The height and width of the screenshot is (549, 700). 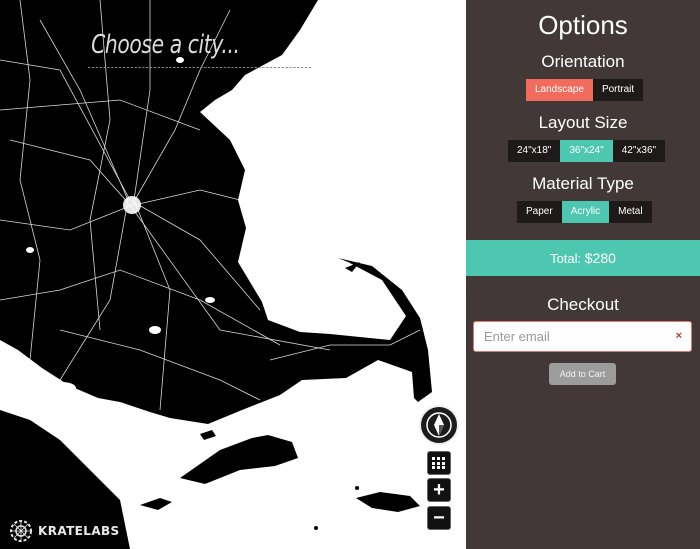 What do you see at coordinates (618, 90) in the screenshot?
I see `orientation-portrait-button: Portrait` at bounding box center [618, 90].